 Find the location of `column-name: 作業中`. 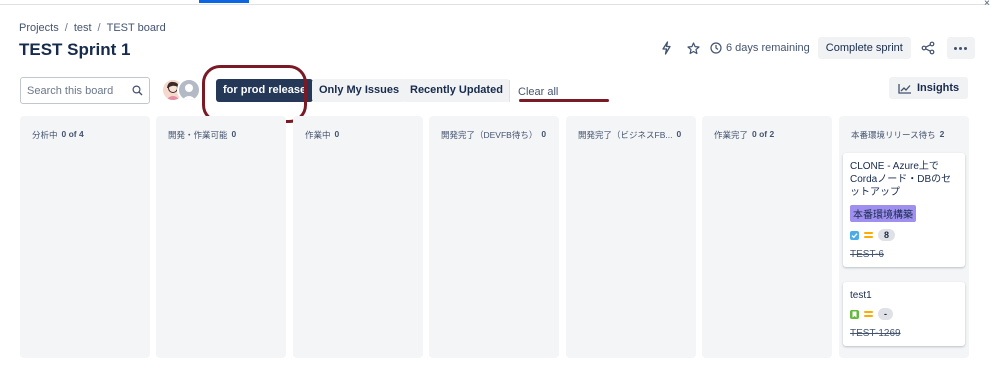

column-name: 作業中 is located at coordinates (318, 135).